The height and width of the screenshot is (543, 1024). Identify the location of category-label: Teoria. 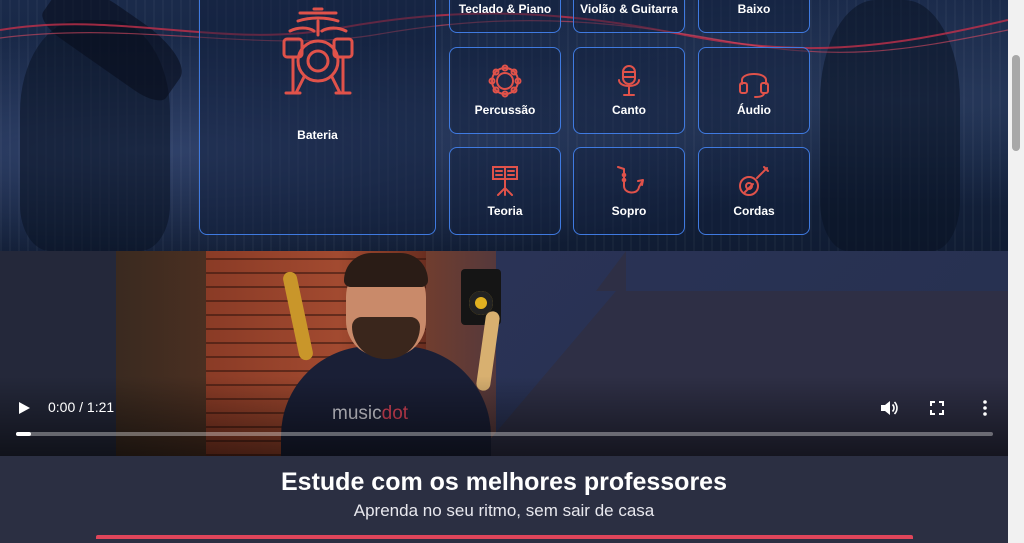
(505, 211).